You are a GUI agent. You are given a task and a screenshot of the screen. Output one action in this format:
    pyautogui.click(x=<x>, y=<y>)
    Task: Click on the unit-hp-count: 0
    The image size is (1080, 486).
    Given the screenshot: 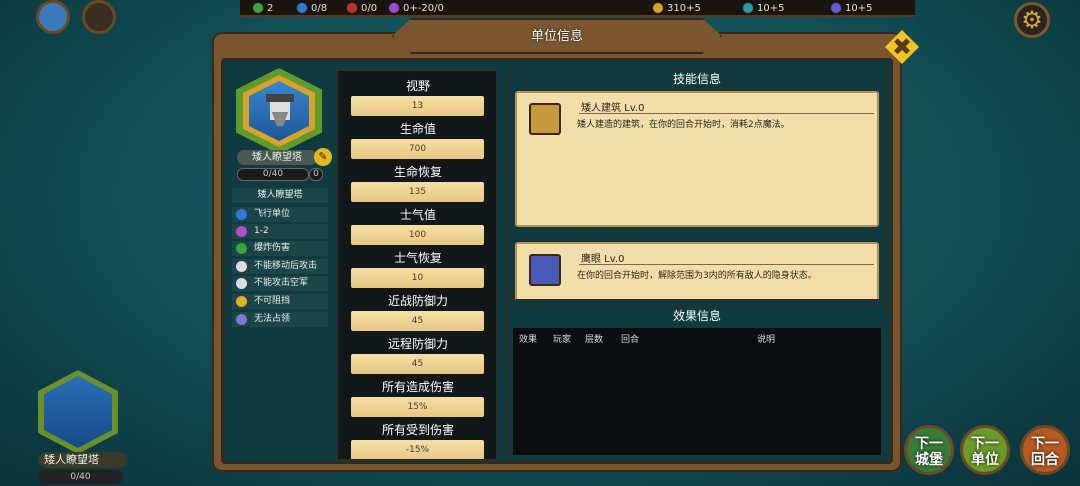 What is the action you would take?
    pyautogui.click(x=316, y=174)
    